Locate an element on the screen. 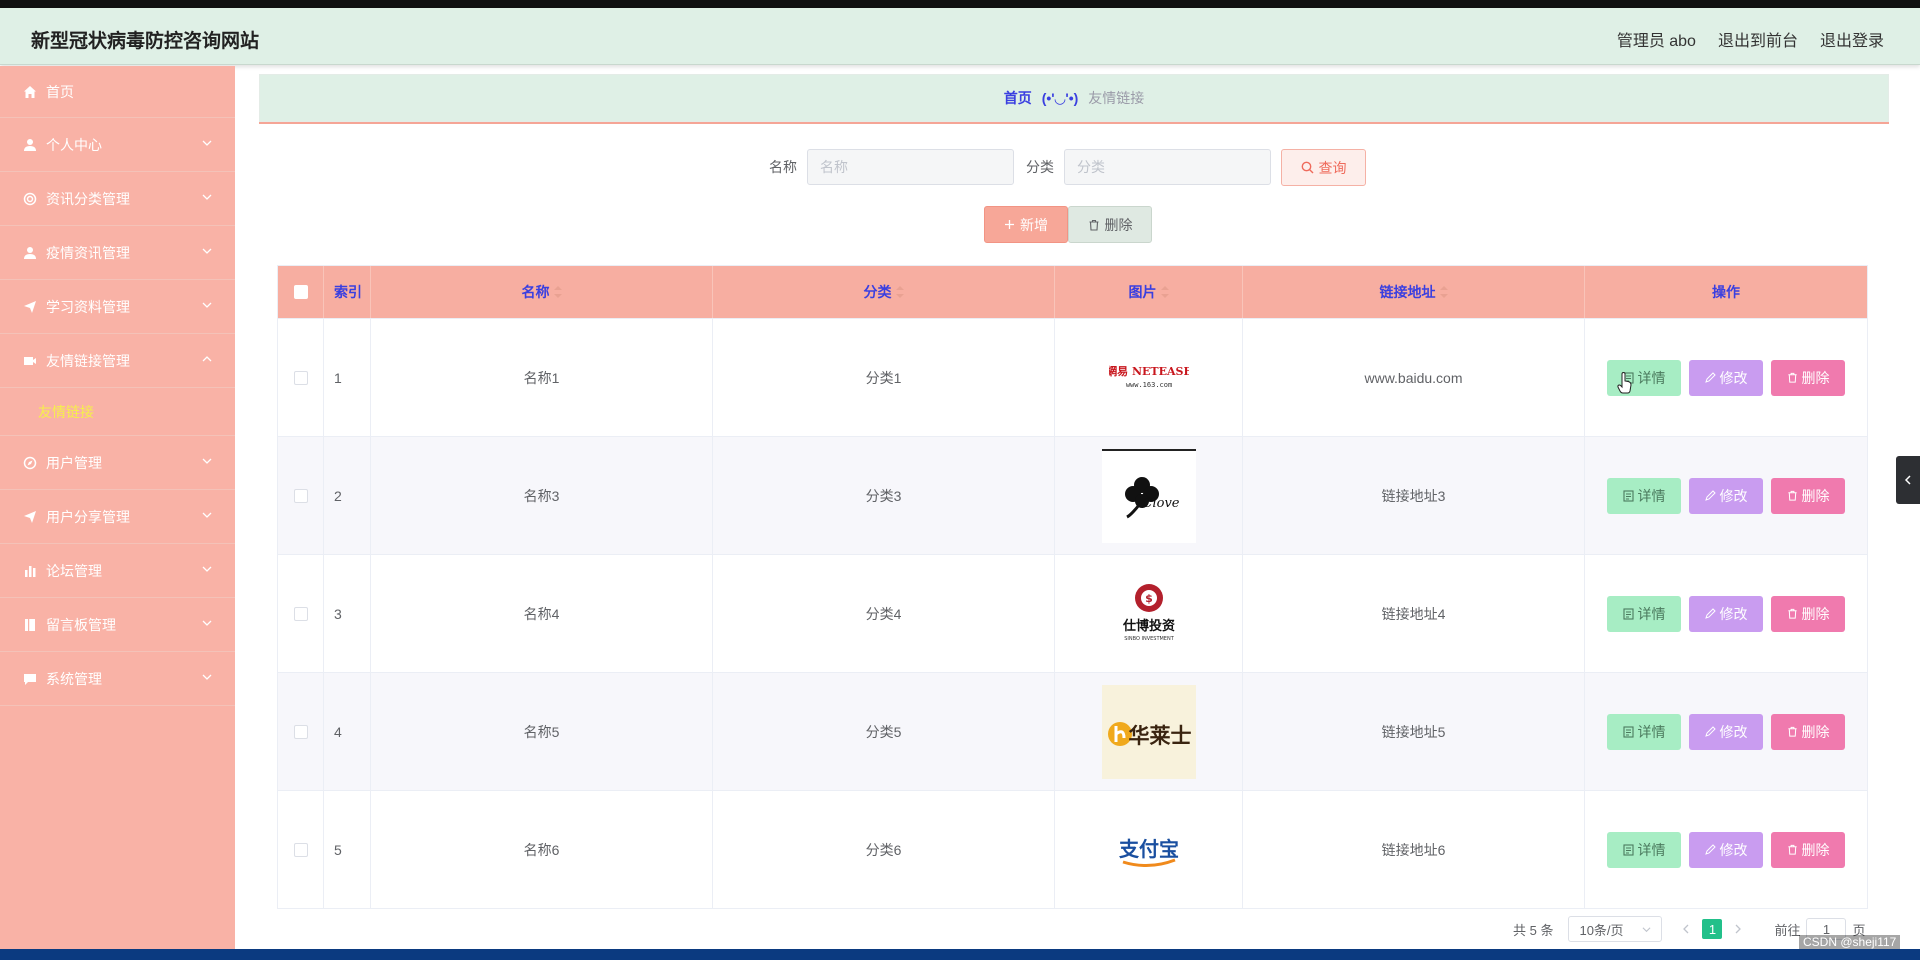  breadcrumb-home: 首页 is located at coordinates (1018, 98).